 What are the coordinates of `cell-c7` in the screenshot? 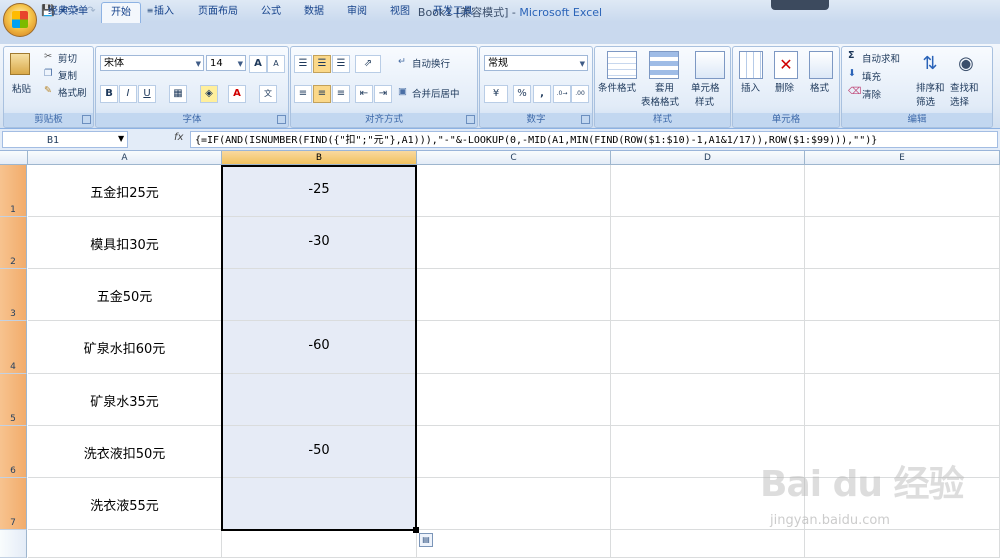 It's located at (514, 504).